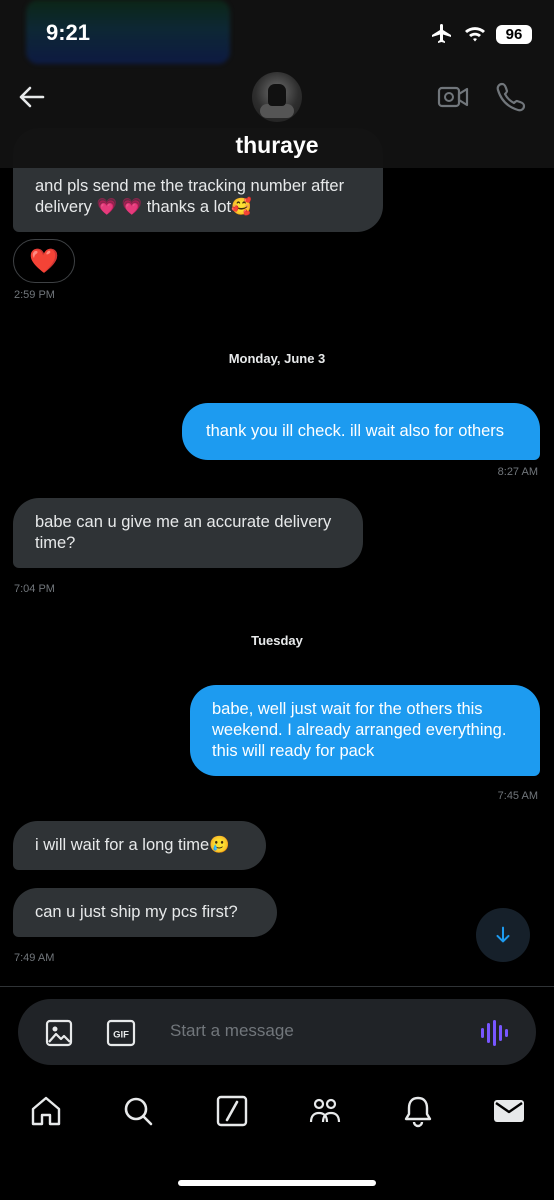  I want to click on gif-icon: GIF, so click(121, 1033).